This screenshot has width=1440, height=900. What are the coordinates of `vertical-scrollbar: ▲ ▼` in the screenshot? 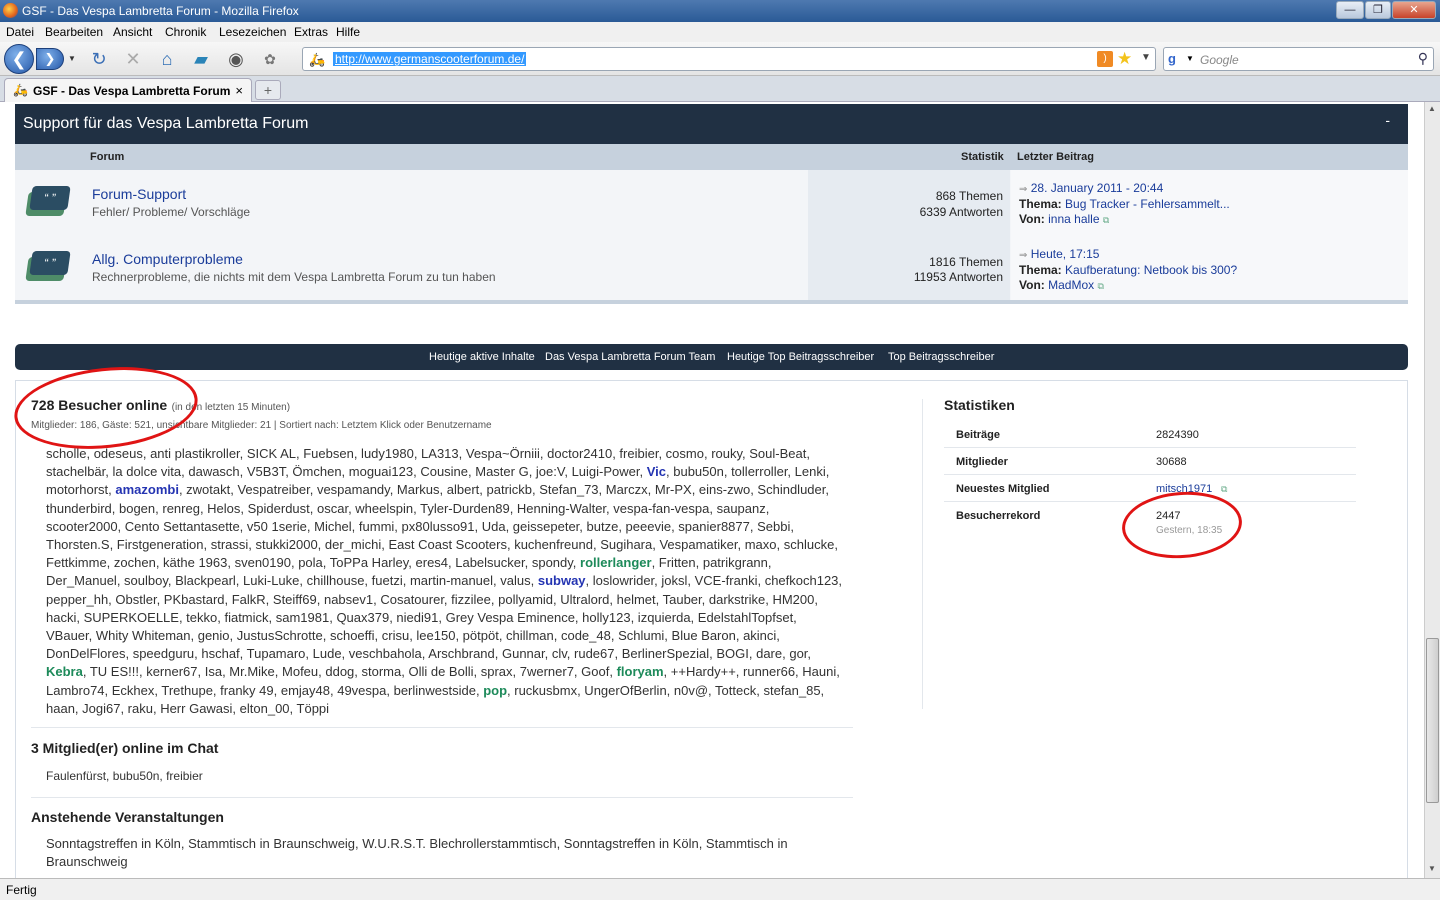 It's located at (1432, 490).